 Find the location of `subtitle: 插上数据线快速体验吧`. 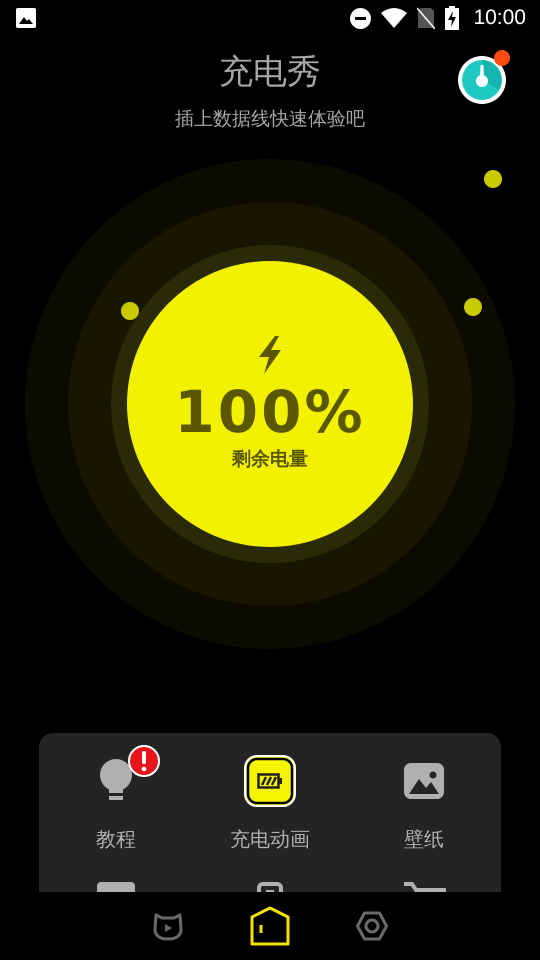

subtitle: 插上数据线快速体验吧 is located at coordinates (270, 119).